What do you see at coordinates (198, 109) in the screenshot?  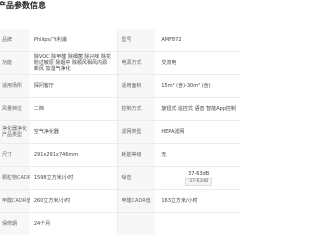 I see `spec-value: 旋钮式 遥控式 语音 智能App控制` at bounding box center [198, 109].